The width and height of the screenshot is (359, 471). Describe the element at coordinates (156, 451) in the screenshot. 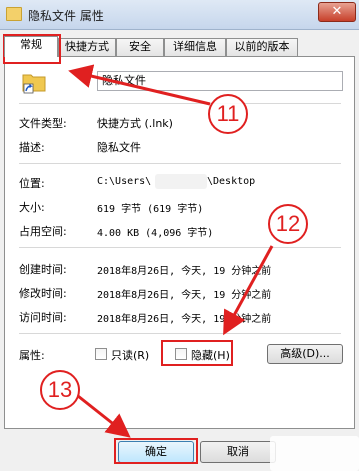

I see `highlight-ok-button` at that location.